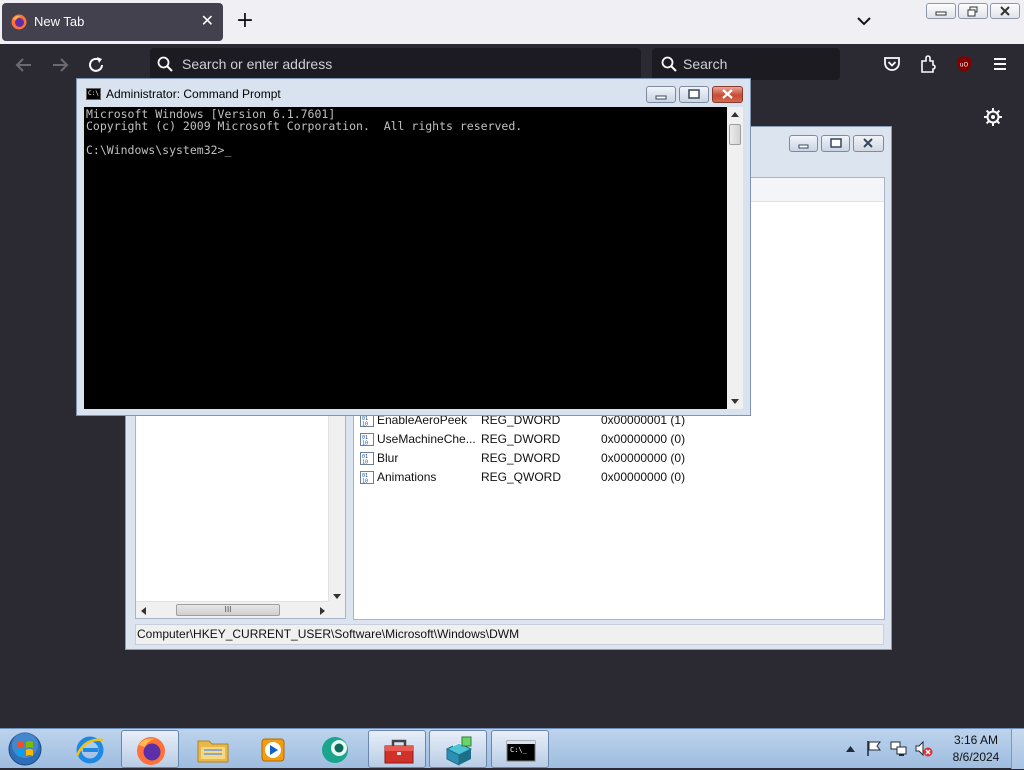  What do you see at coordinates (96, 65) in the screenshot?
I see `reload-icon` at bounding box center [96, 65].